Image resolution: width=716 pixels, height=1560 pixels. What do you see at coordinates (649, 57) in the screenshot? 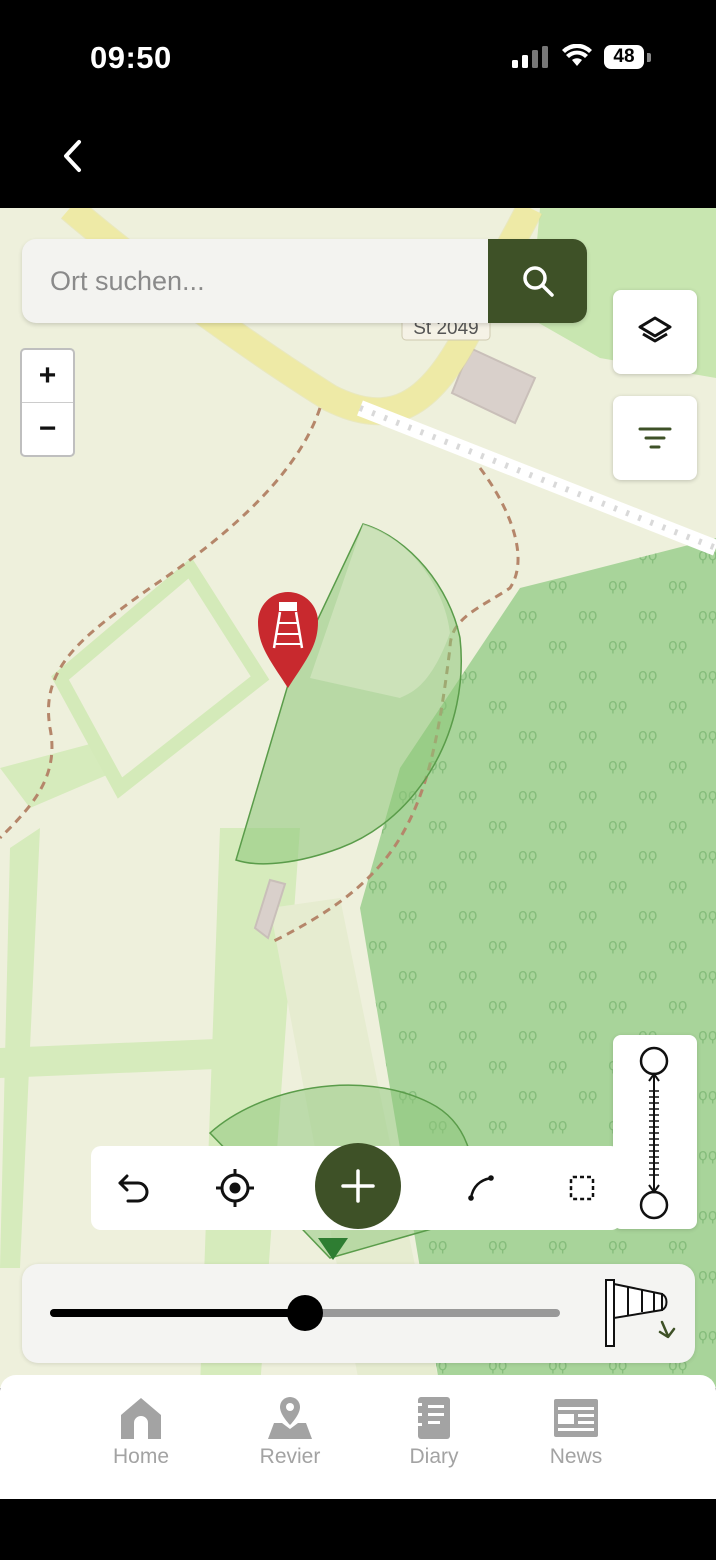
I see `battery-tip` at bounding box center [649, 57].